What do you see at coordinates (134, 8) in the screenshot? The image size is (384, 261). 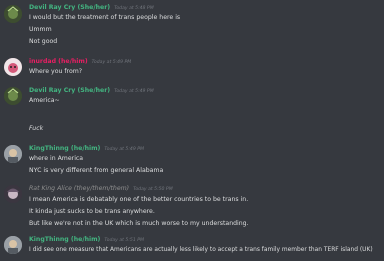 I see `timestamp: Today at 5:48 PM` at bounding box center [134, 8].